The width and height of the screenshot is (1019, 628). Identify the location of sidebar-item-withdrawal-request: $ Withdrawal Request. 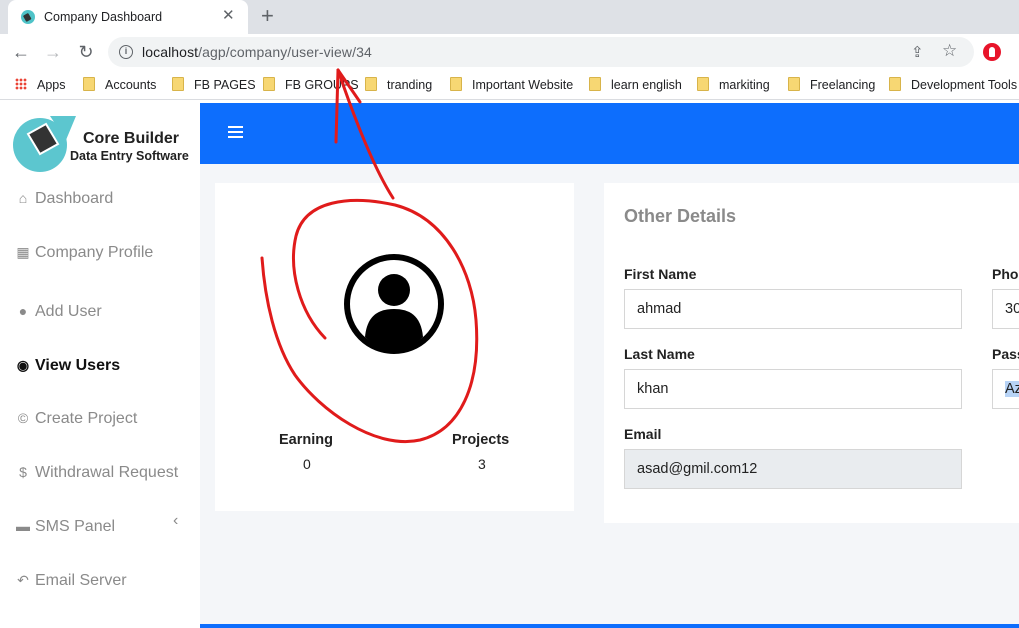
(96, 473).